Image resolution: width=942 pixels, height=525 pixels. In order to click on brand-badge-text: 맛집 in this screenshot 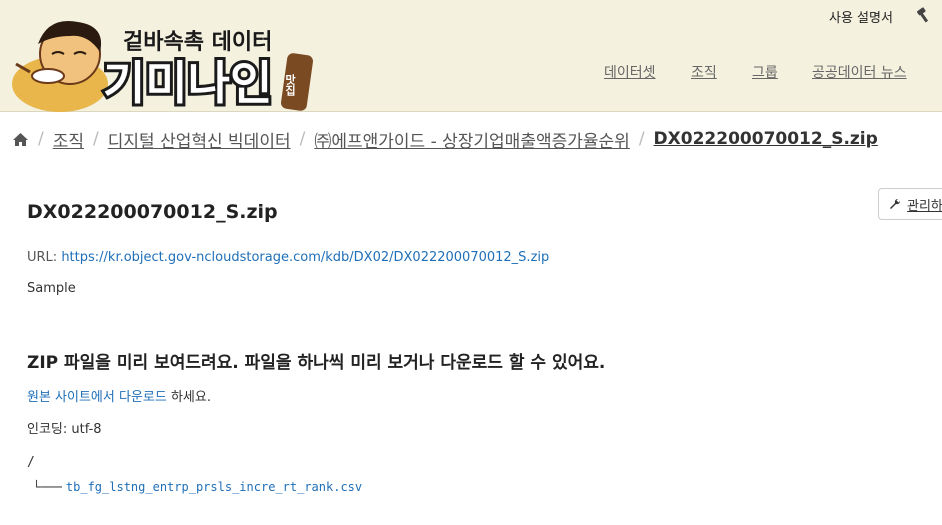, I will do `click(290, 84)`.